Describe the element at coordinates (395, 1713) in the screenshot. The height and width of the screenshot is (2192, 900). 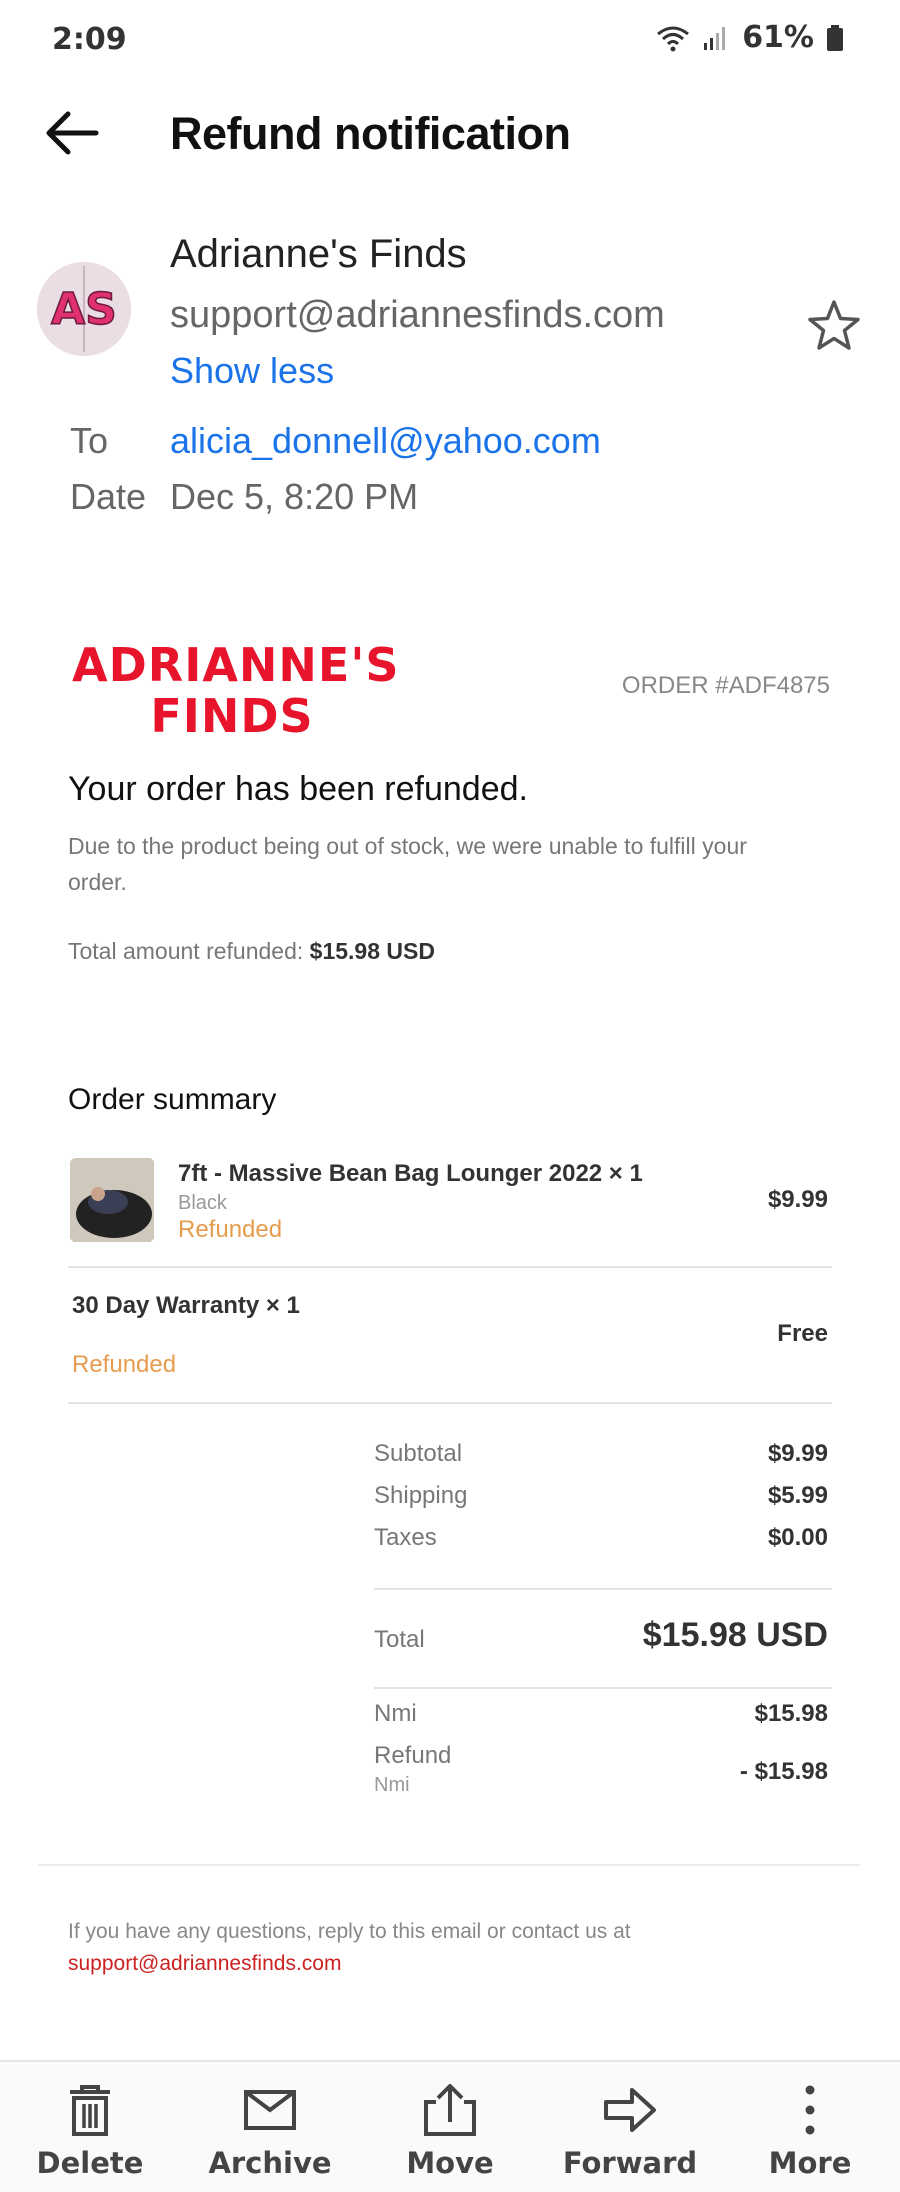
I see `nmi-label: Nmi` at that location.